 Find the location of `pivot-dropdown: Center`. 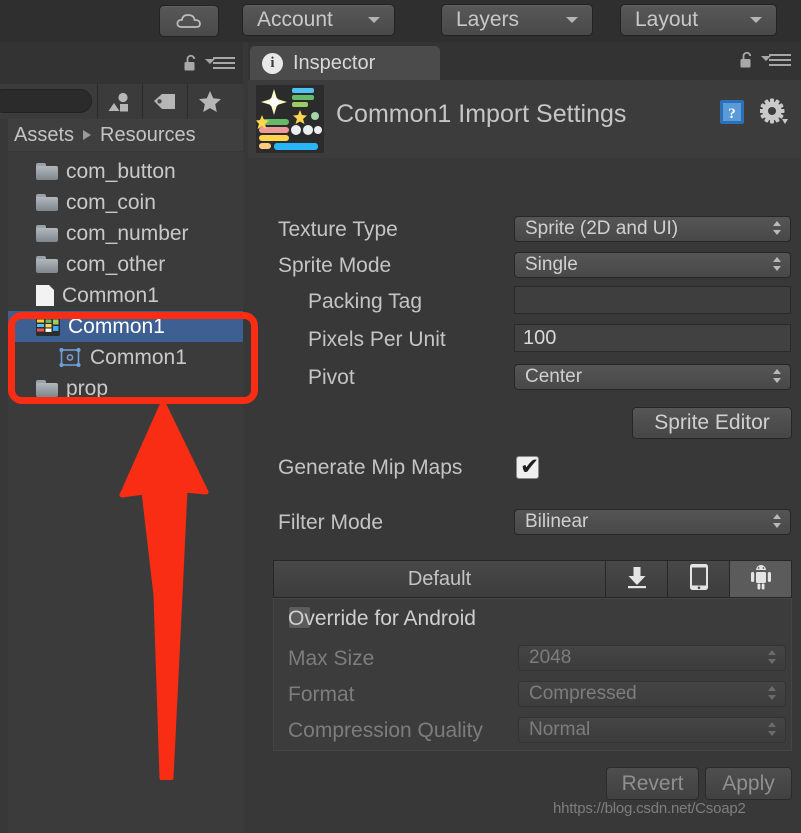

pivot-dropdown: Center is located at coordinates (652, 377).